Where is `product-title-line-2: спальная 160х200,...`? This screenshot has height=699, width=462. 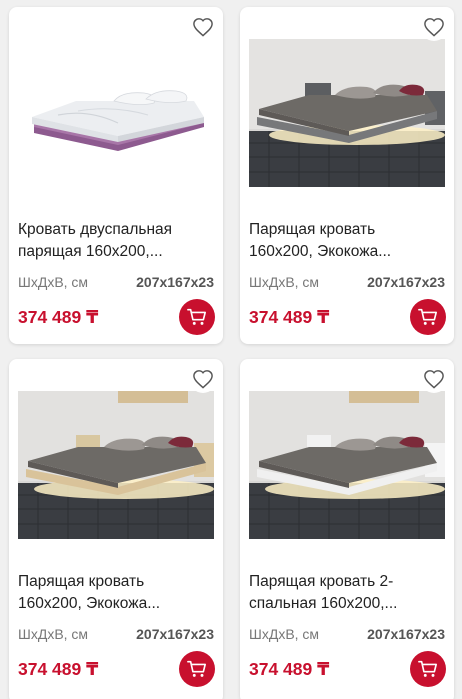
product-title-line-2: спальная 160х200,... is located at coordinates (323, 603).